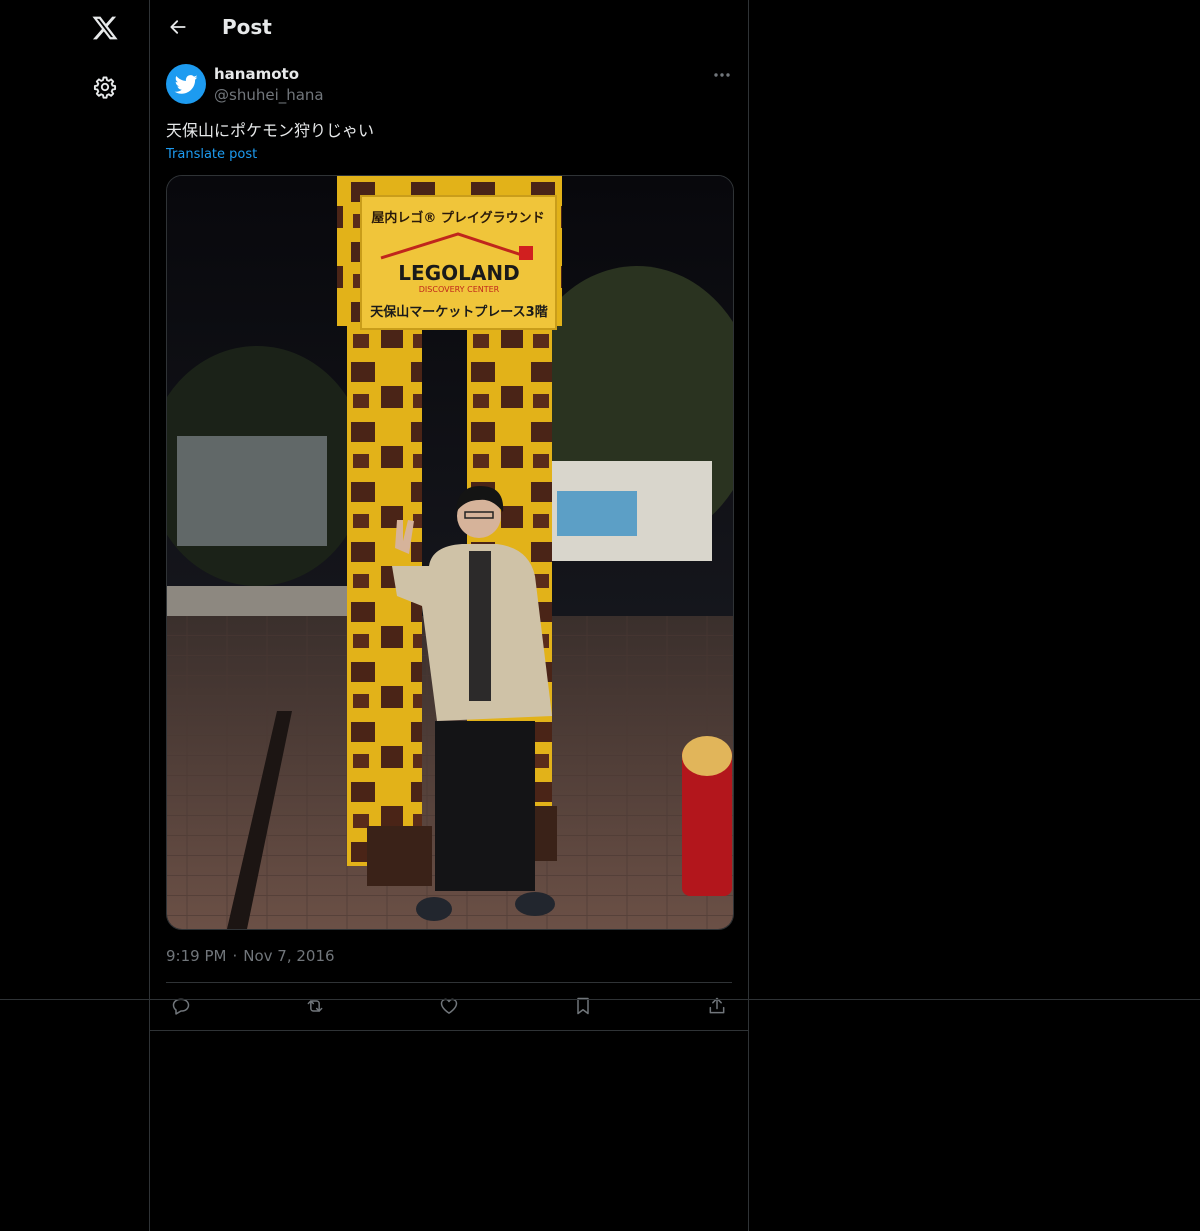  I want to click on settings-button, so click(105, 87).